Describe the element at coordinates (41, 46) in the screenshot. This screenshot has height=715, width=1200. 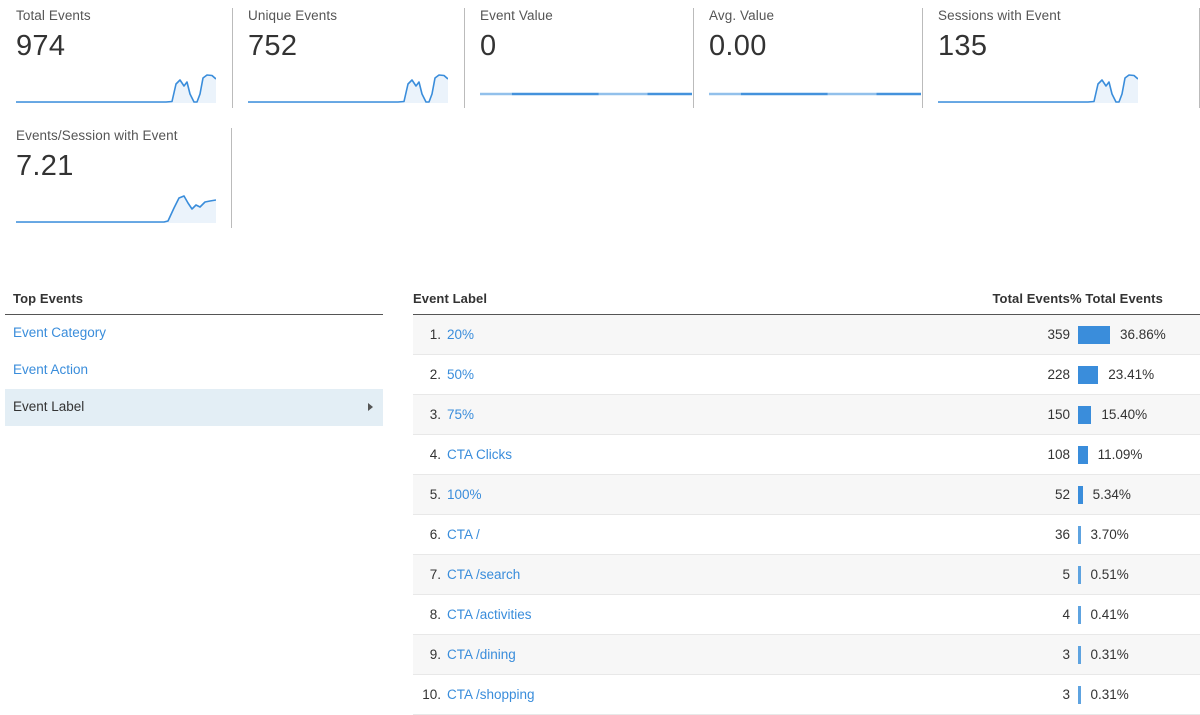
I see `scorecard-value: 974` at that location.